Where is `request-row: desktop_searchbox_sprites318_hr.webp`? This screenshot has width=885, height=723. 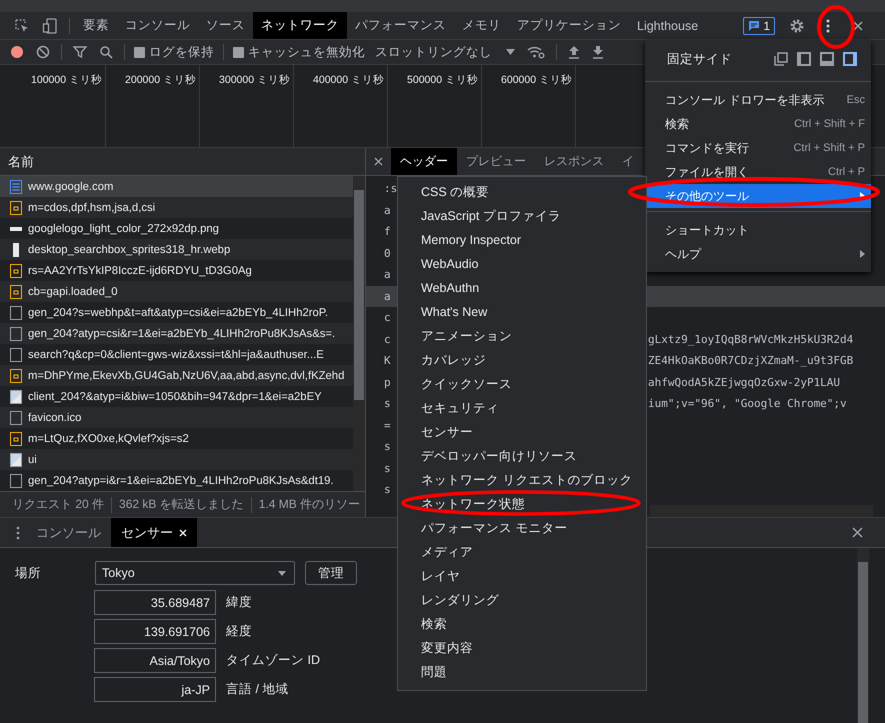
request-row: desktop_searchbox_sprites318_hr.webp is located at coordinates (176, 249).